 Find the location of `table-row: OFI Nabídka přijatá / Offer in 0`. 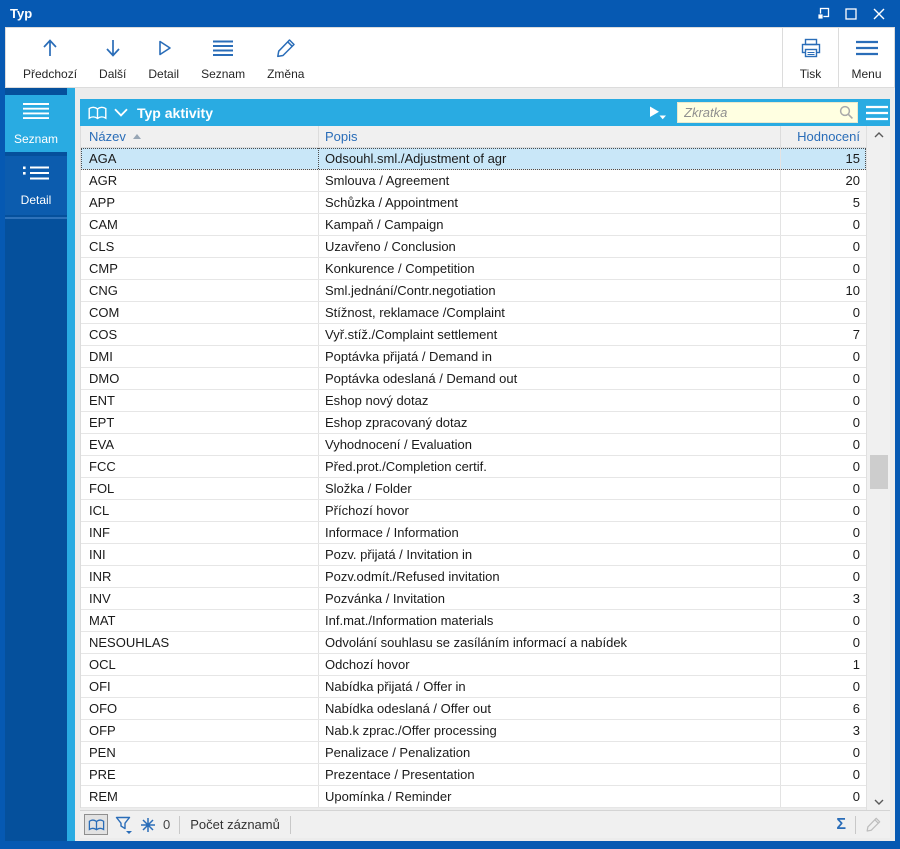

table-row: OFI Nabídka přijatá / Offer in 0 is located at coordinates (473, 687).